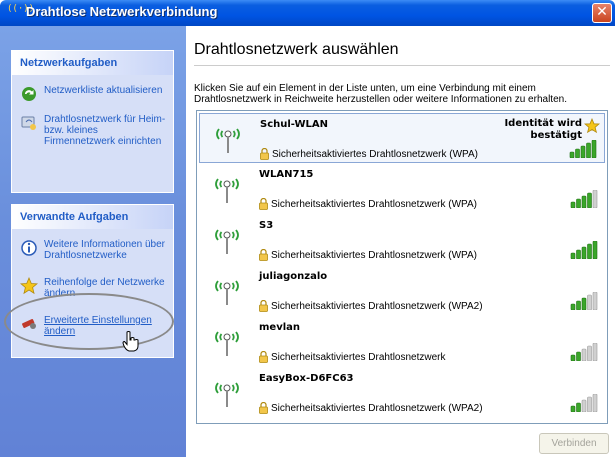 Image resolution: width=615 pixels, height=457 pixels. What do you see at coordinates (29, 286) in the screenshot?
I see `star-icon` at bounding box center [29, 286].